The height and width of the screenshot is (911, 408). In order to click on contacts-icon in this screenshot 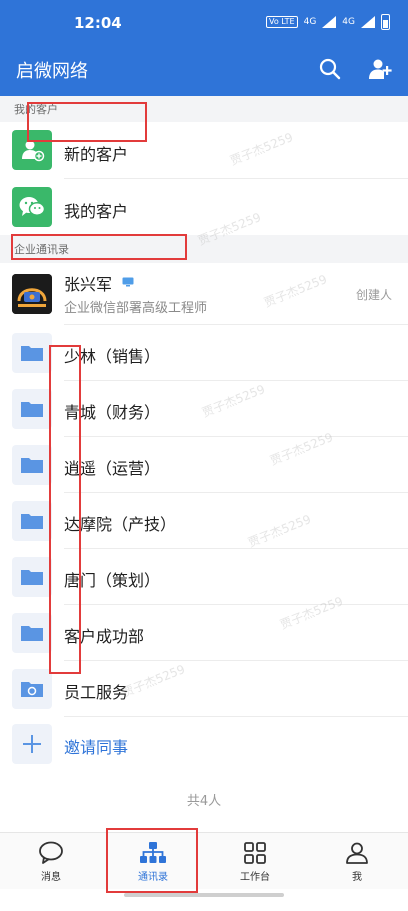, I will do `click(153, 852)`.